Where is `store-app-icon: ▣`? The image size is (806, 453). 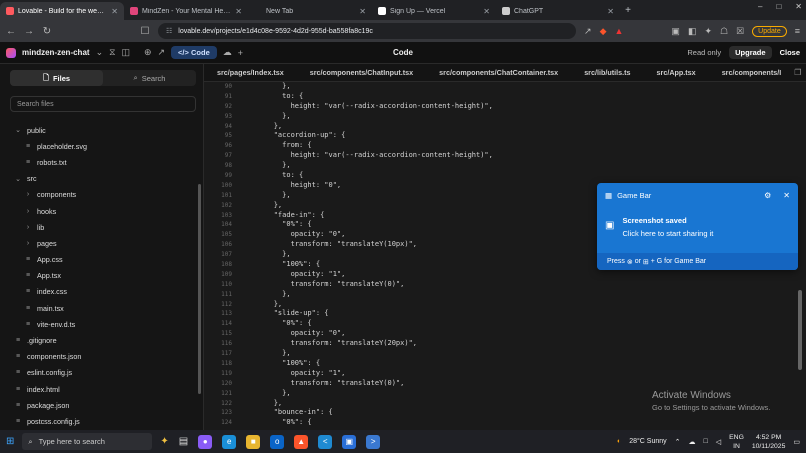 store-app-icon: ▣ is located at coordinates (349, 441).